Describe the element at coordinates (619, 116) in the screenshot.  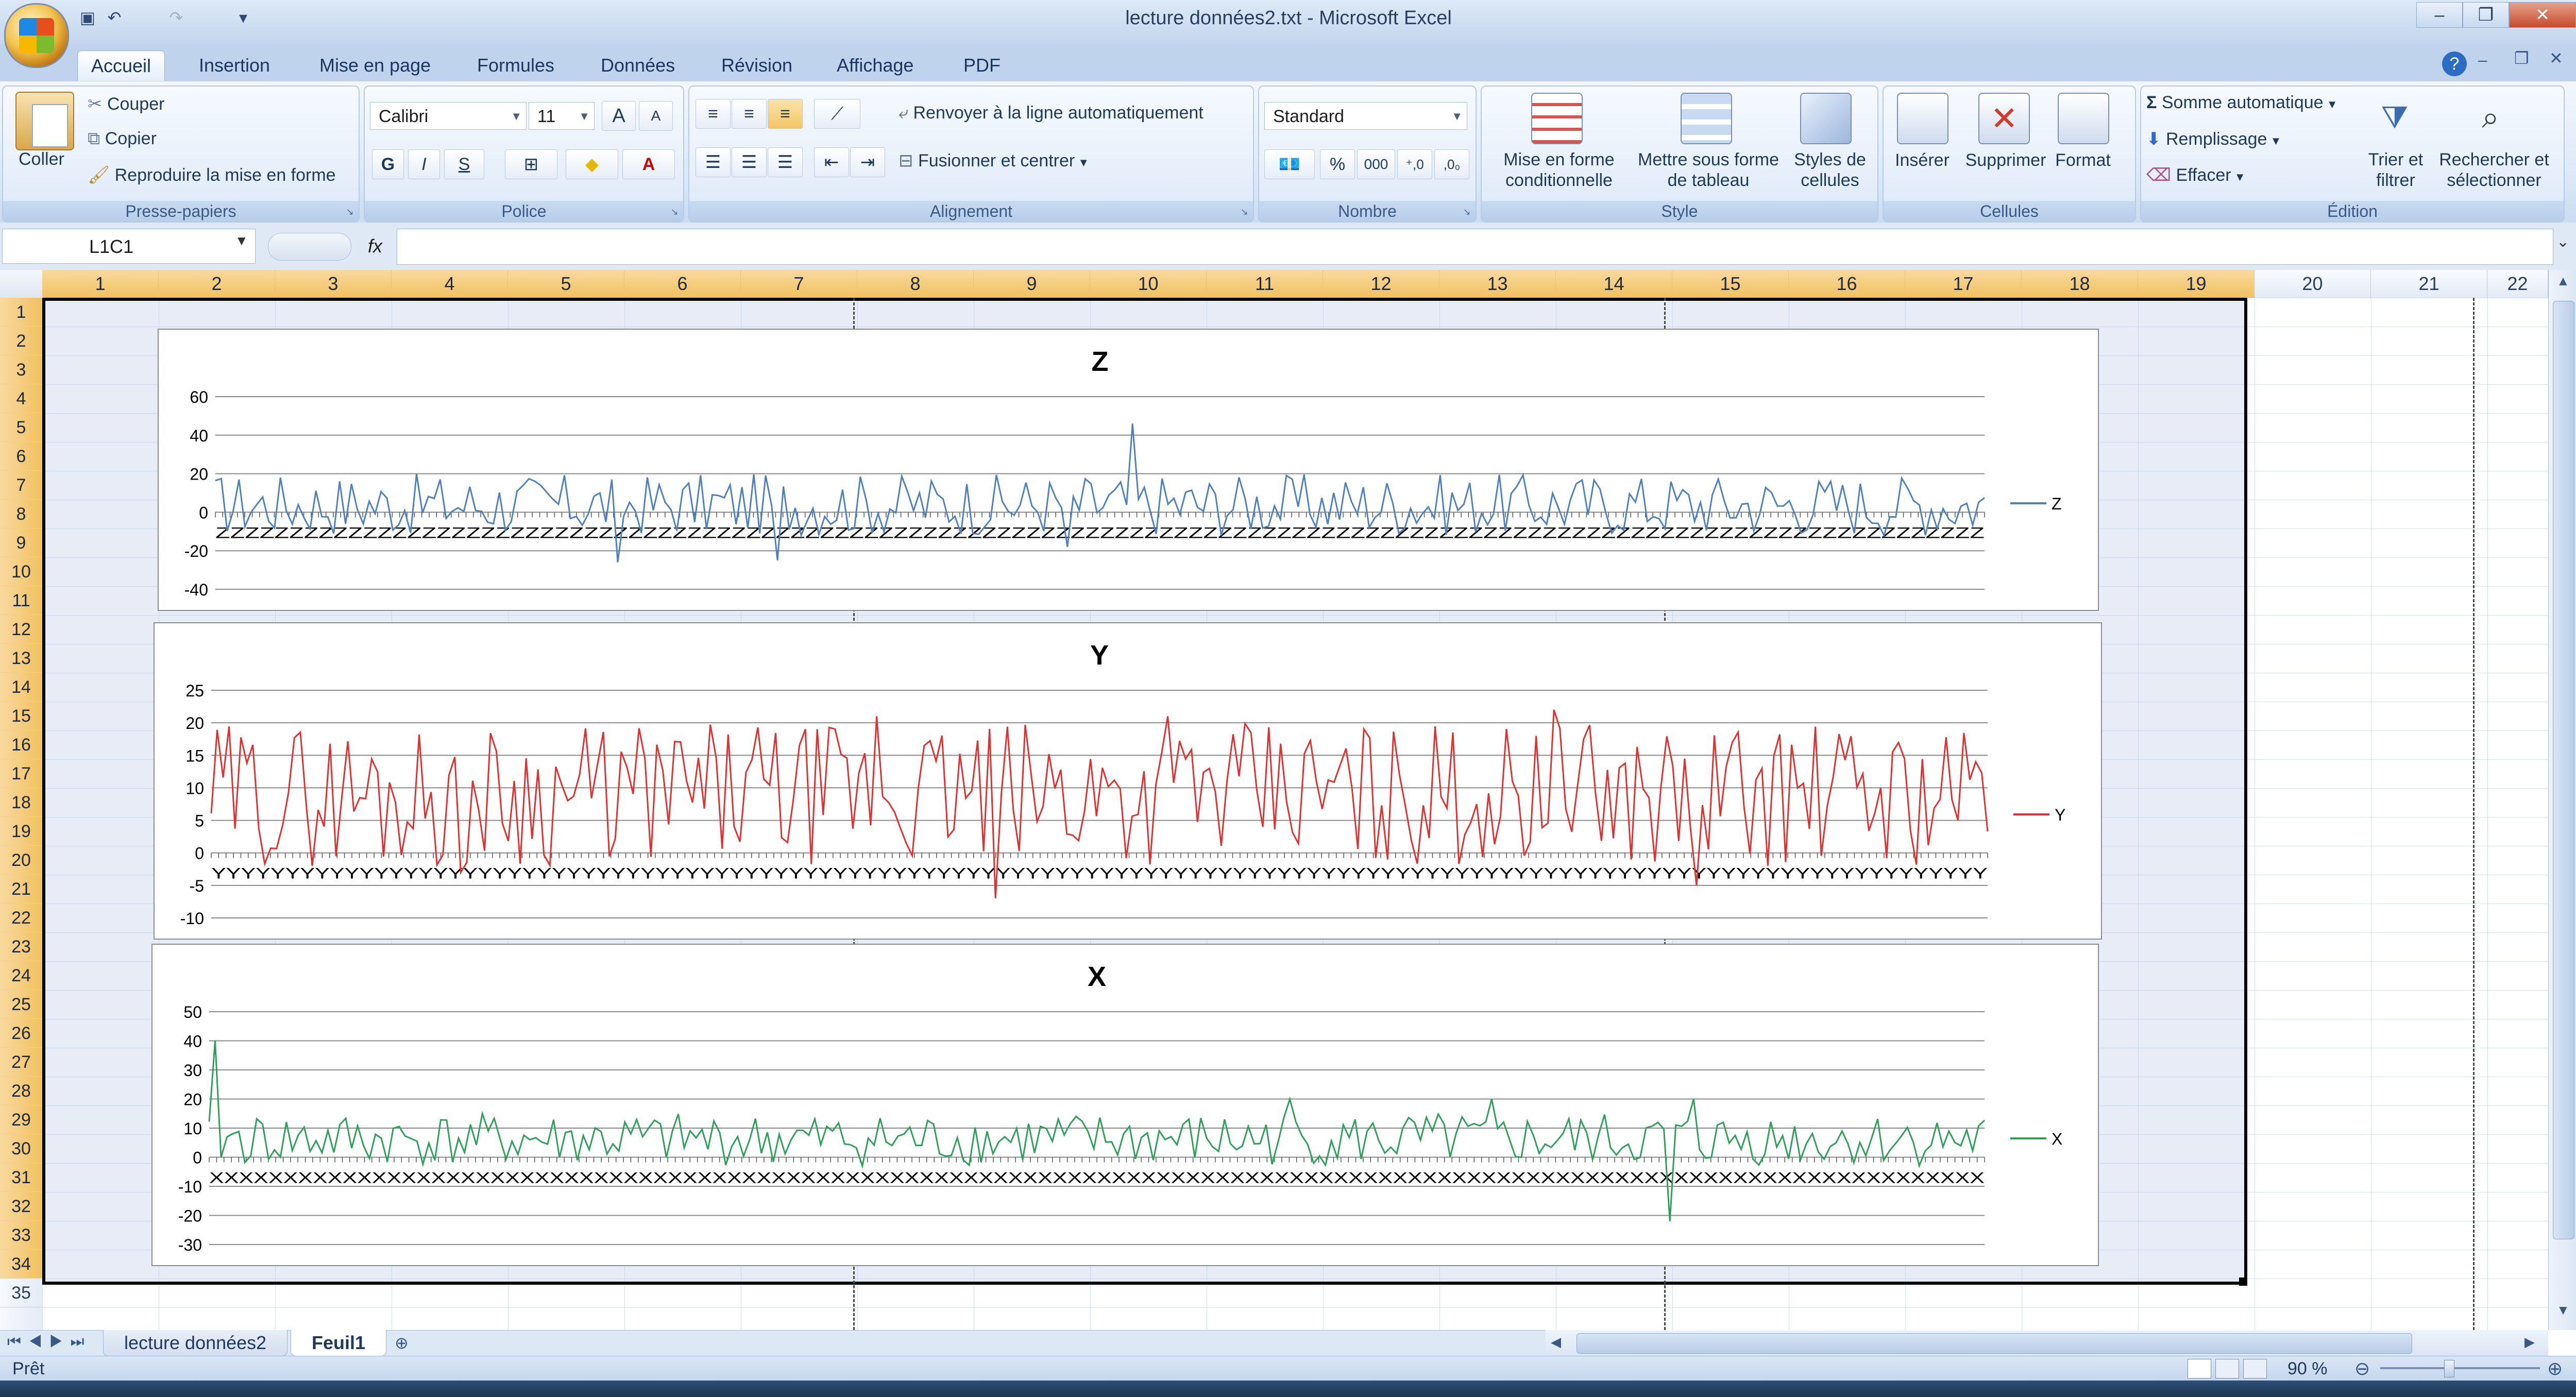
I see `grow-font-button: A` at that location.